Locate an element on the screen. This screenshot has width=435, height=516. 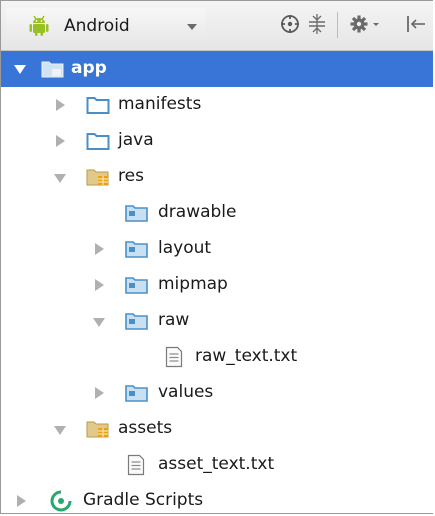
tree-item-raw: raw is located at coordinates (217, 321).